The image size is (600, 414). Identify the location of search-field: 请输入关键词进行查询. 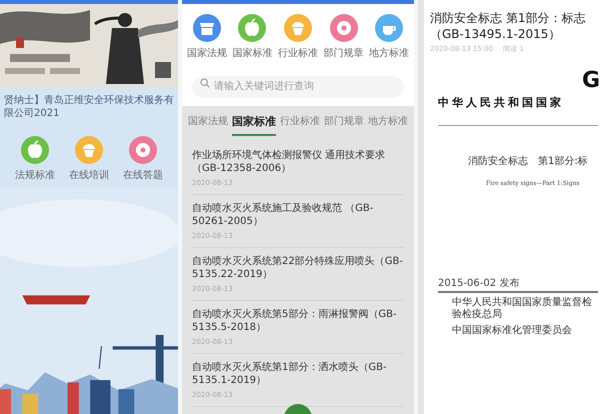
(298, 87).